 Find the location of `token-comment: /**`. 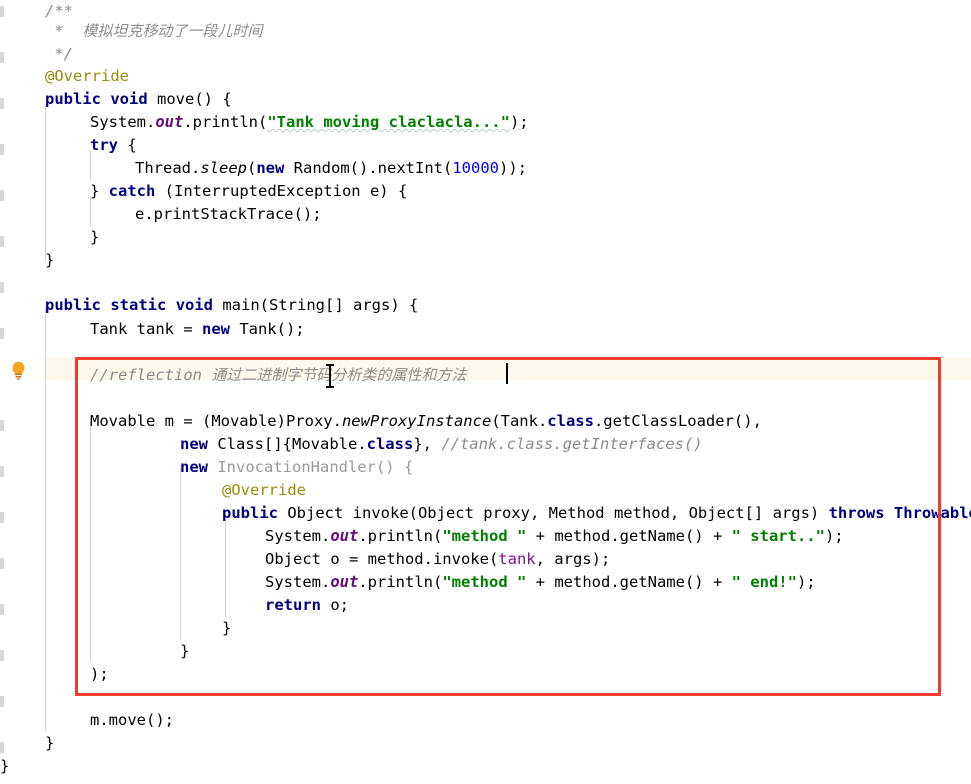

token-comment: /** is located at coordinates (59, 11).